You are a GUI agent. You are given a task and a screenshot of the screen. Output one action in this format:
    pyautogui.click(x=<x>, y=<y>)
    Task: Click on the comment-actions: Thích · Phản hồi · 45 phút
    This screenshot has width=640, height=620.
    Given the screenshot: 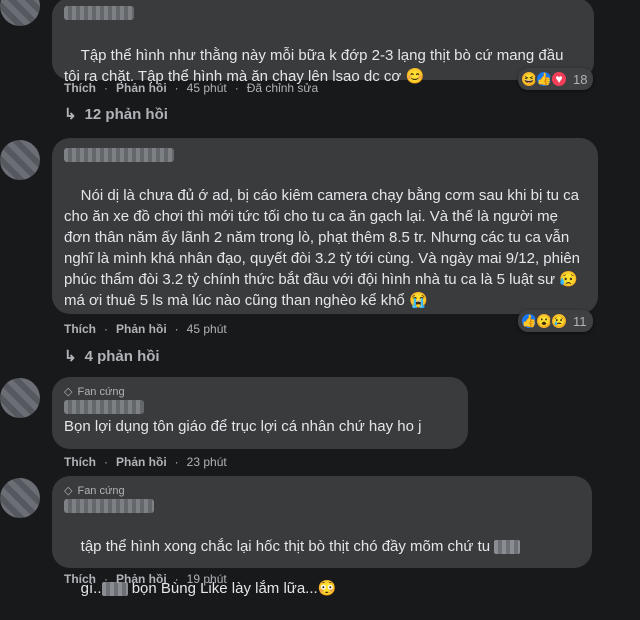 What is the action you would take?
    pyautogui.click(x=145, y=329)
    